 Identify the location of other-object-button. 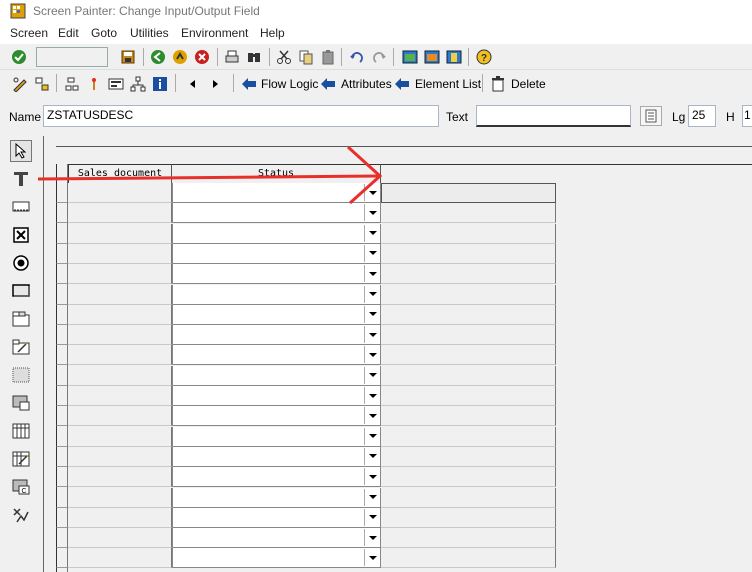
(42, 84).